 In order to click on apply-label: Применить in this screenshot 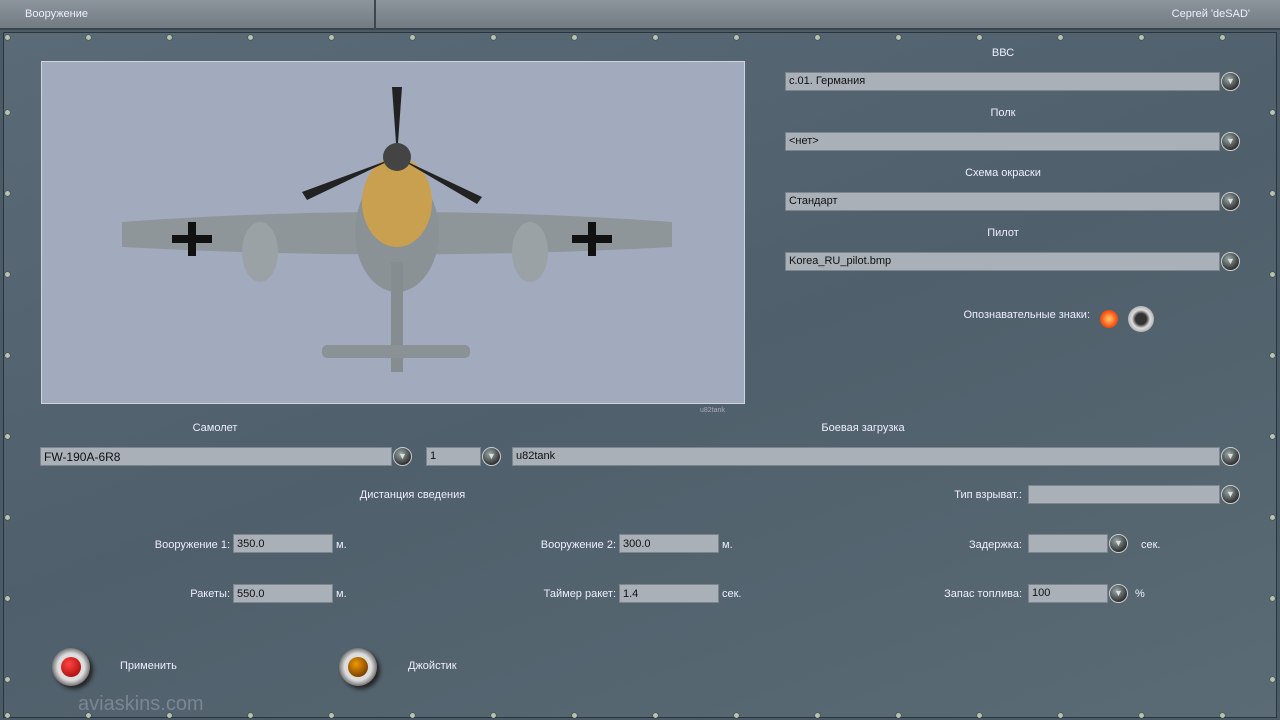, I will do `click(148, 666)`.